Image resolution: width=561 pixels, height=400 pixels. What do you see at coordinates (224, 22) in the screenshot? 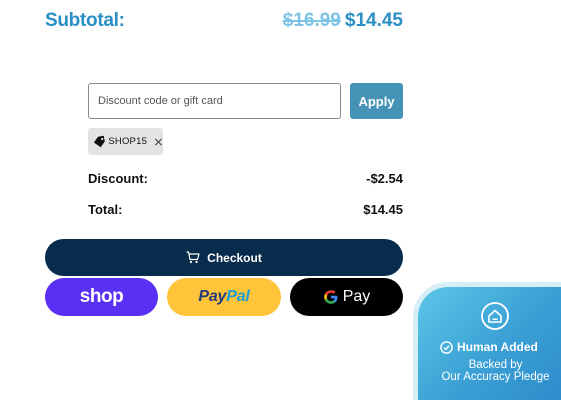
I see `subtotal-row: Subtotal: $16.99 $14.45` at bounding box center [224, 22].